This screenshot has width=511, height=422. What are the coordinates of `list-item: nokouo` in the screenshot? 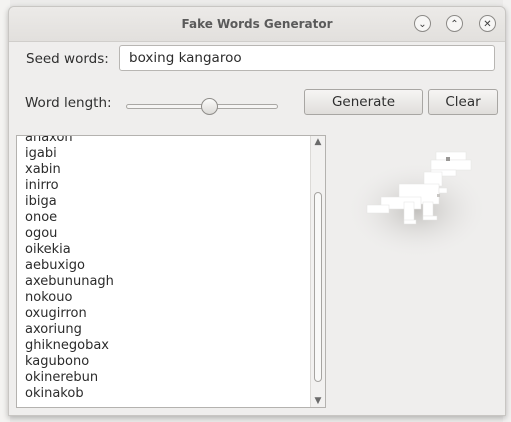 It's located at (164, 298).